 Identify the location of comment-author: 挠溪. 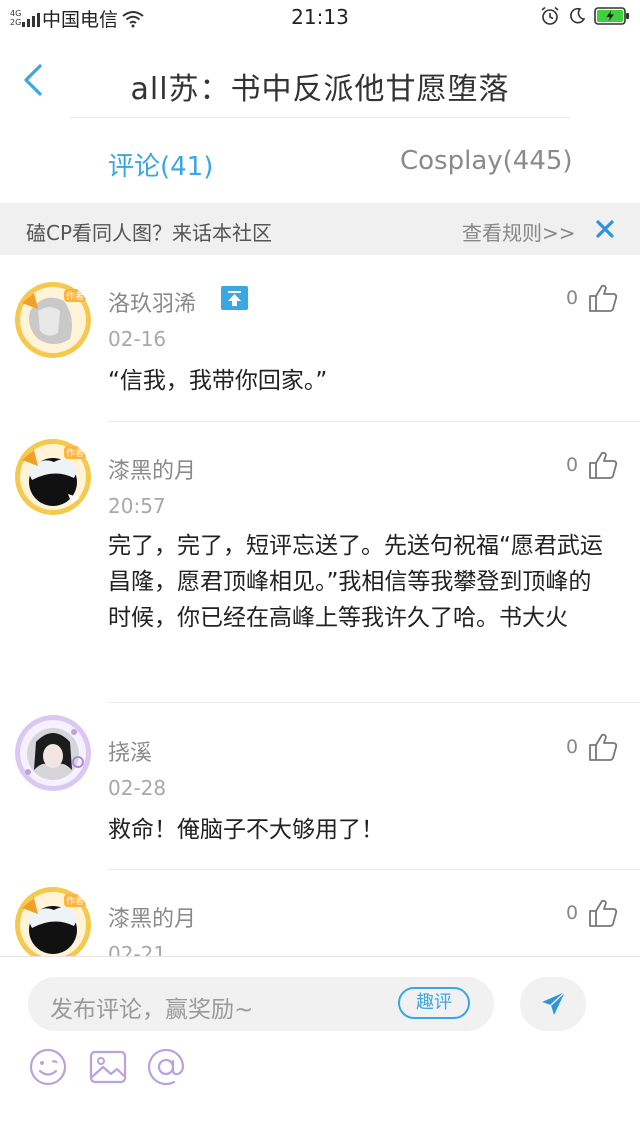
(130, 751).